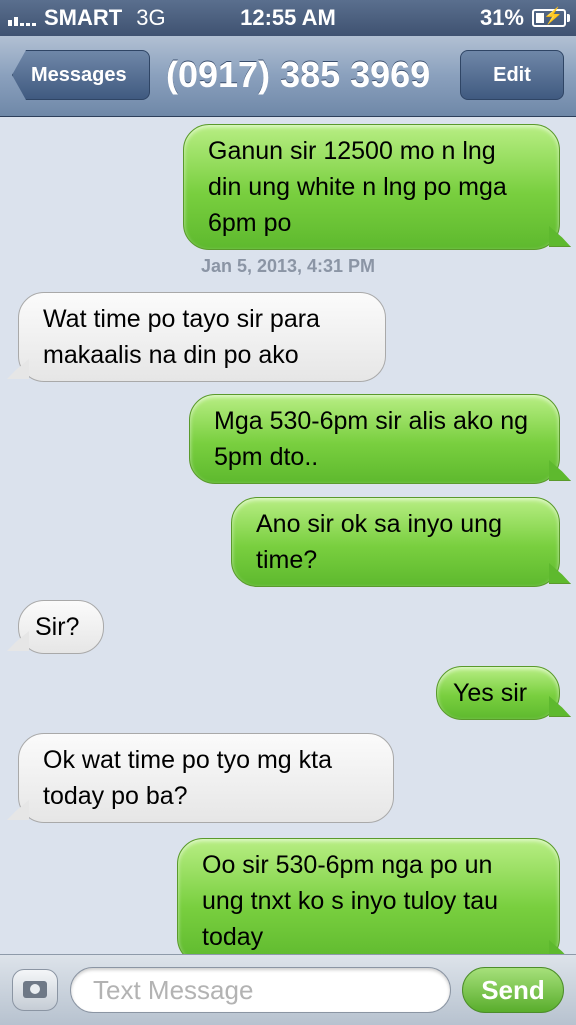 The width and height of the screenshot is (576, 1025). Describe the element at coordinates (551, 17) in the screenshot. I see `battery-icon: ⚡` at that location.